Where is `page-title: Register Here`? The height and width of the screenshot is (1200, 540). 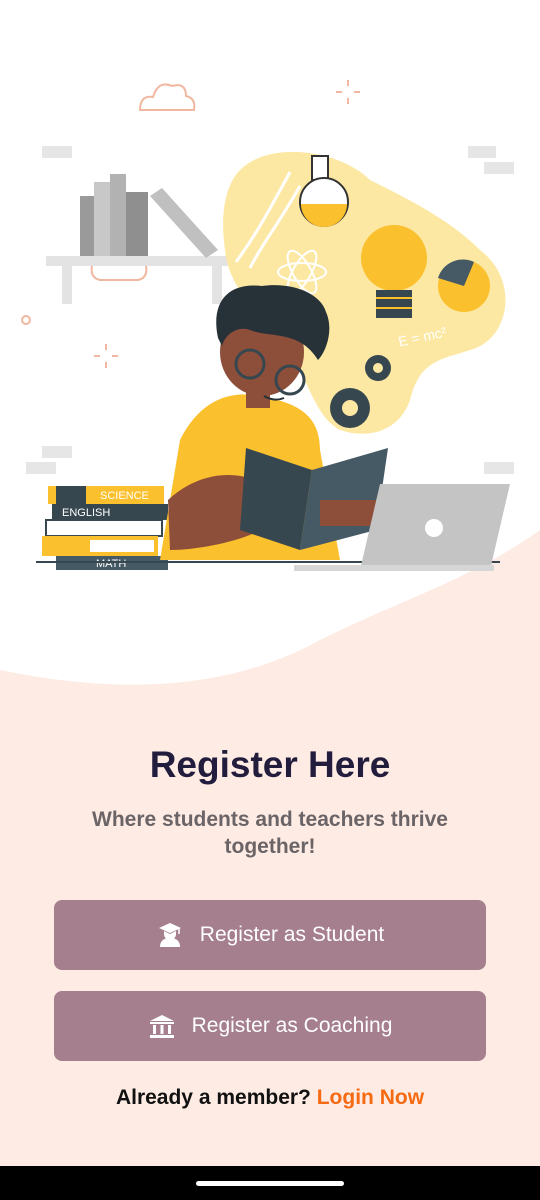
page-title: Register Here is located at coordinates (270, 764).